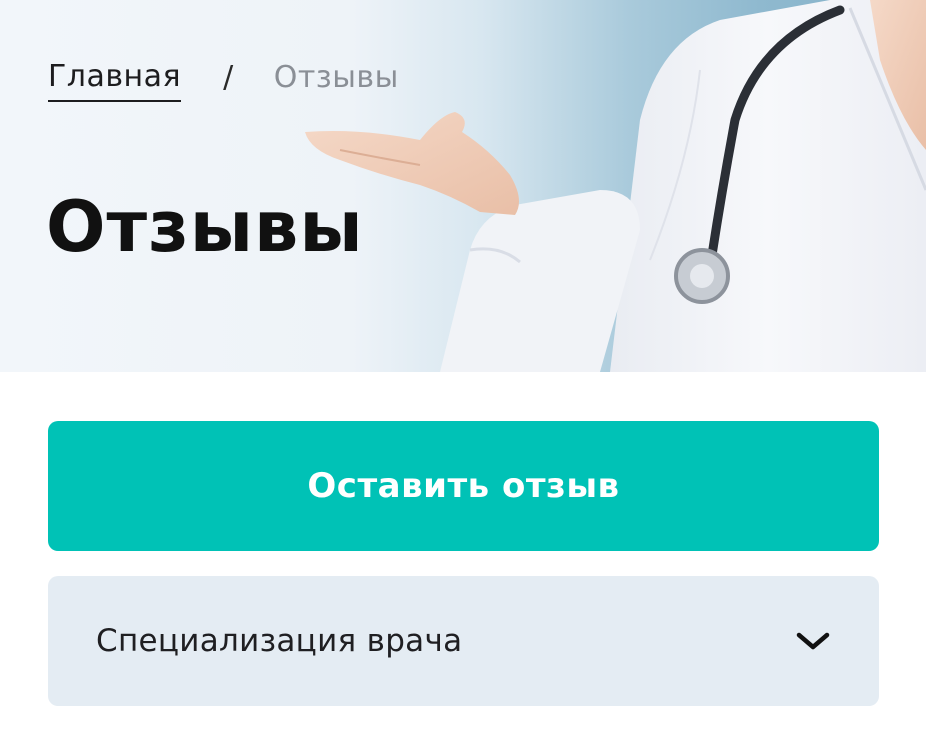 The height and width of the screenshot is (732, 926). I want to click on chevron-down-icon, so click(813, 641).